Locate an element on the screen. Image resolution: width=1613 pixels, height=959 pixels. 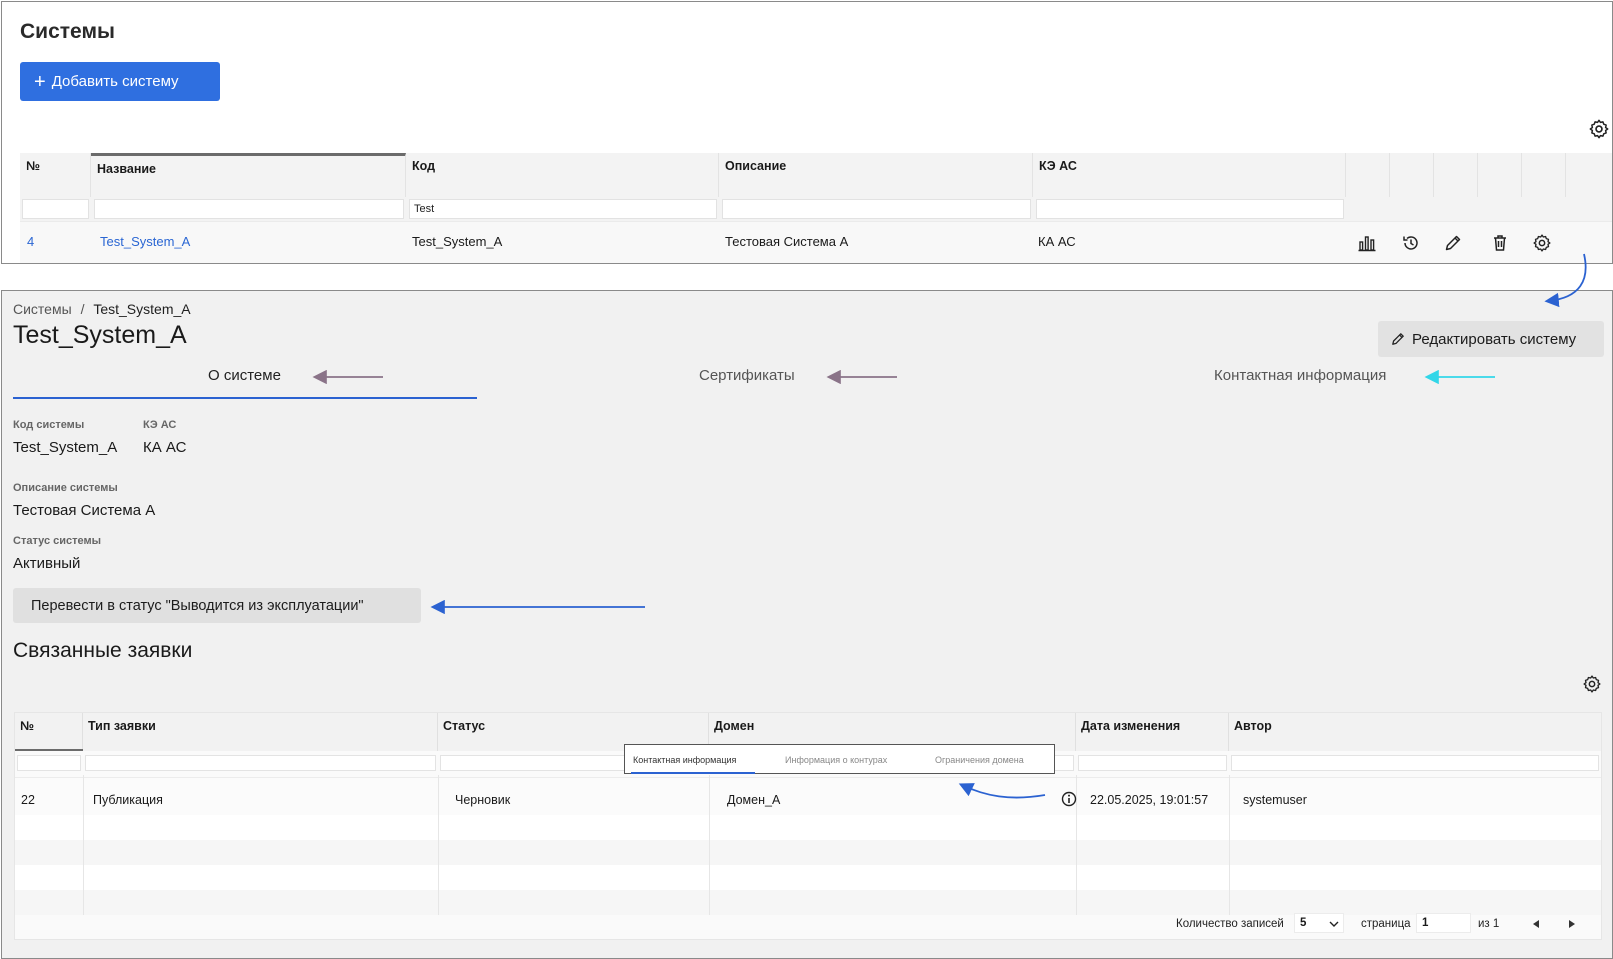
ke-label: КЭ АС is located at coordinates (160, 425).